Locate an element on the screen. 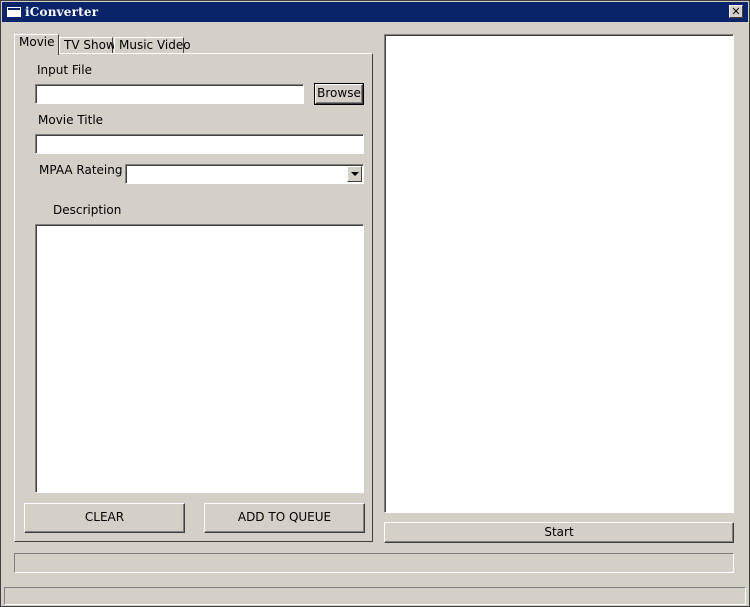  progress-bar is located at coordinates (374, 563).